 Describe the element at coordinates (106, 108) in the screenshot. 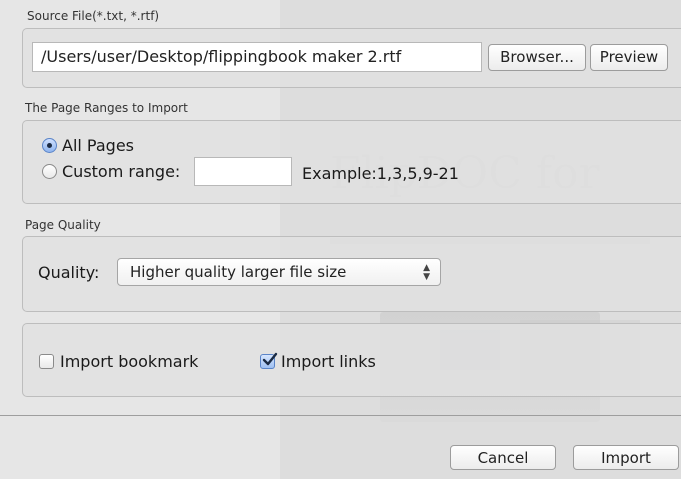

I see `ranges-group-label: The Page Ranges to Import` at that location.